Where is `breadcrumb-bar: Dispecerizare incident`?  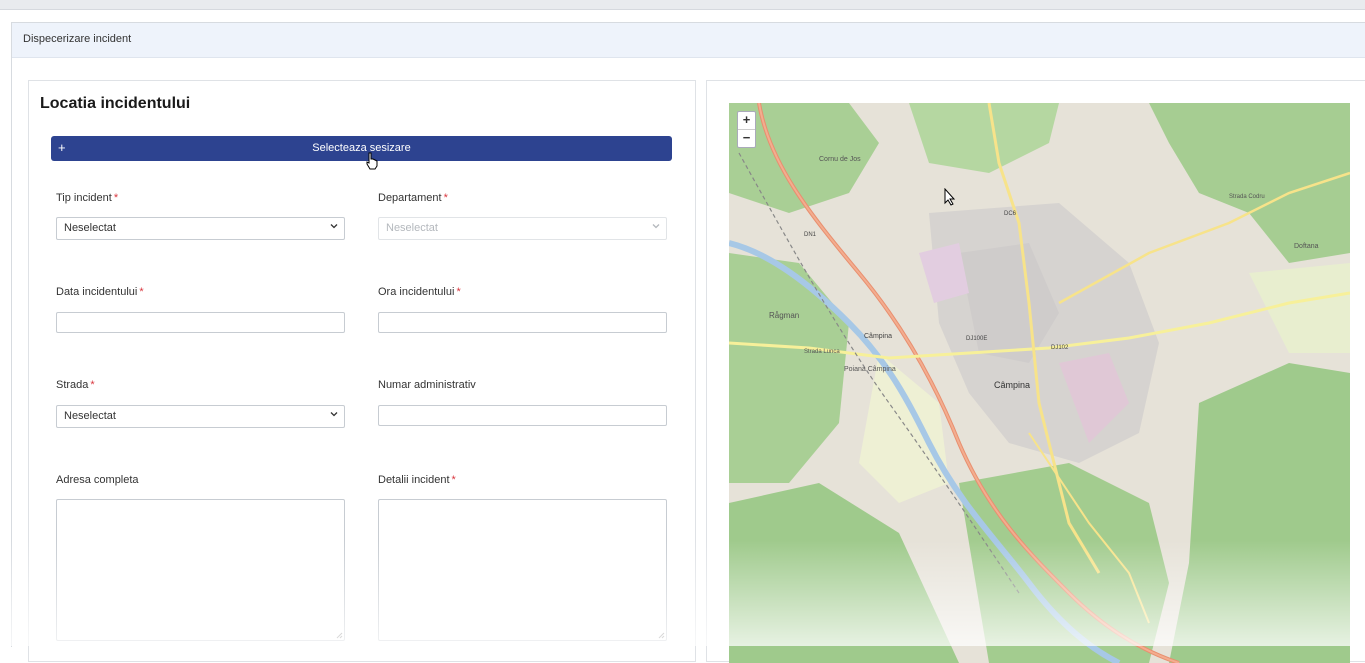
breadcrumb-bar: Dispecerizare incident is located at coordinates (688, 40).